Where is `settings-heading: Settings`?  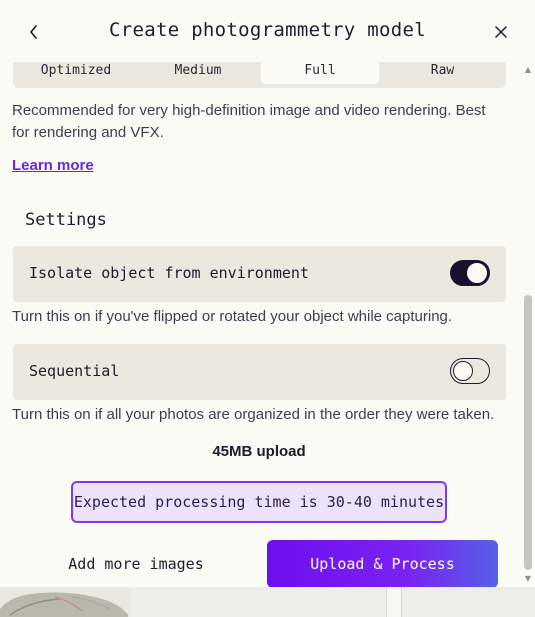 settings-heading: Settings is located at coordinates (66, 220).